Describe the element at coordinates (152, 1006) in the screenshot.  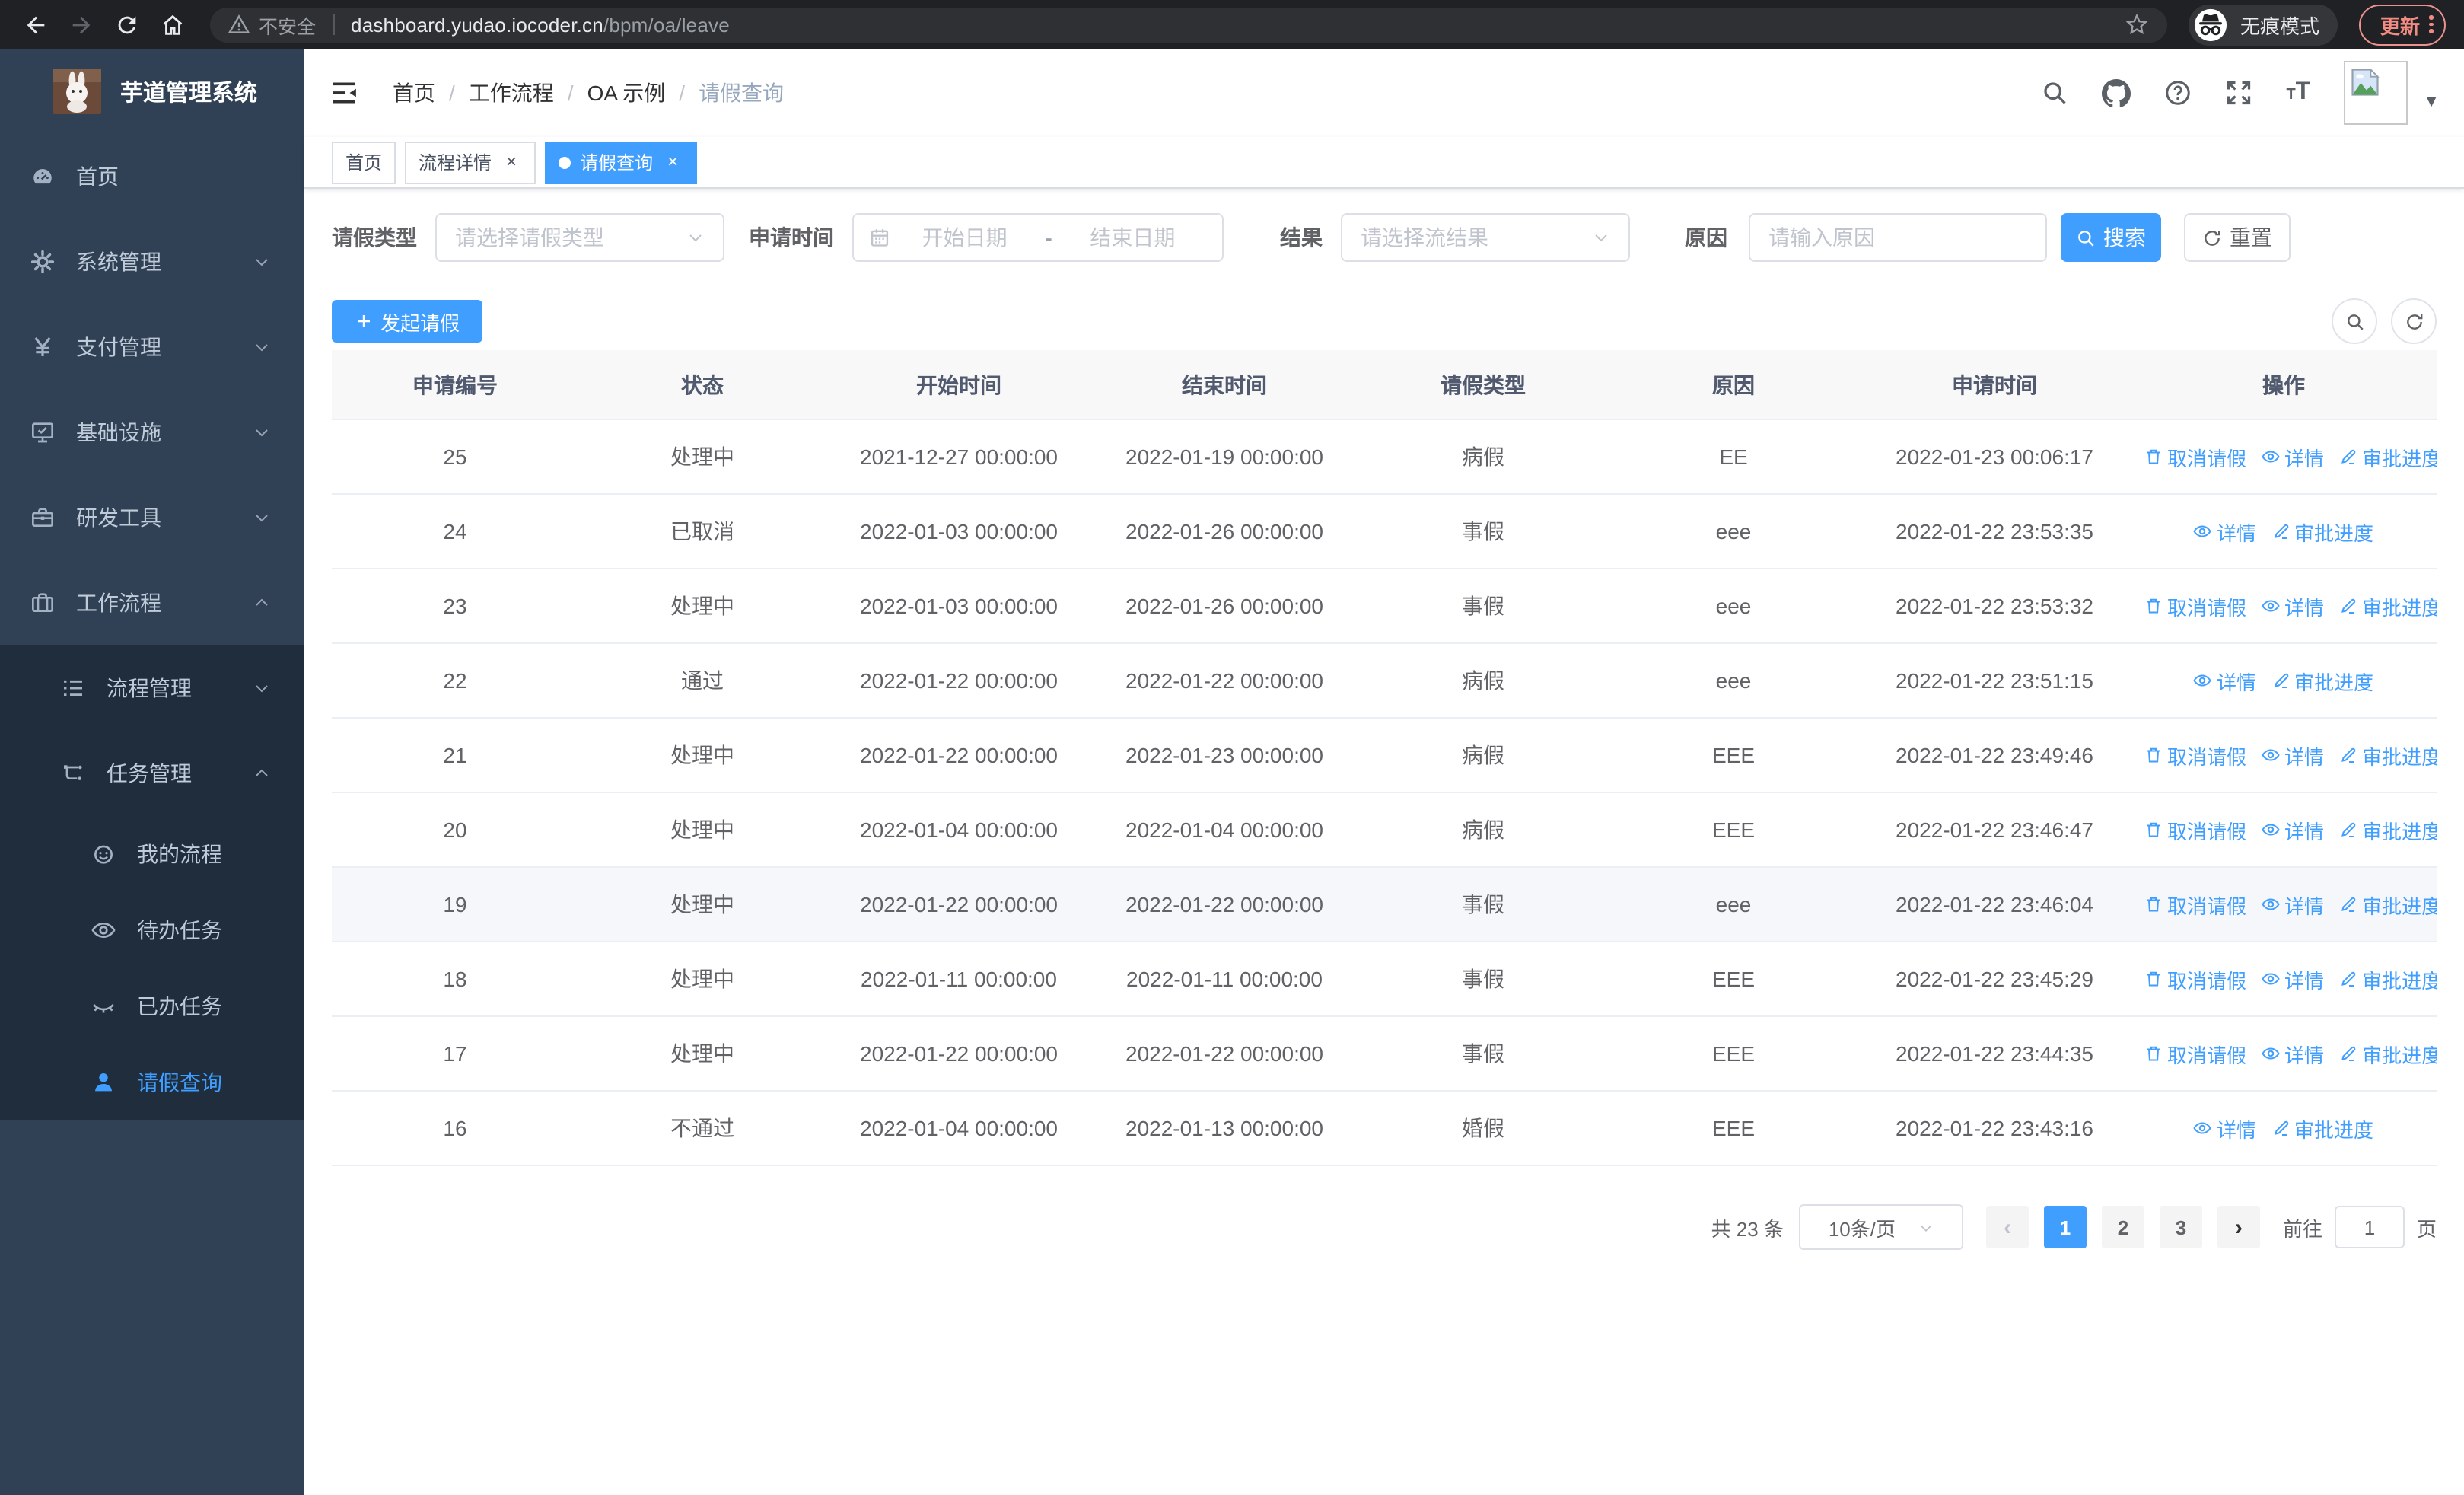
I see `sidebar-item-已办任务: 已办任务` at that location.